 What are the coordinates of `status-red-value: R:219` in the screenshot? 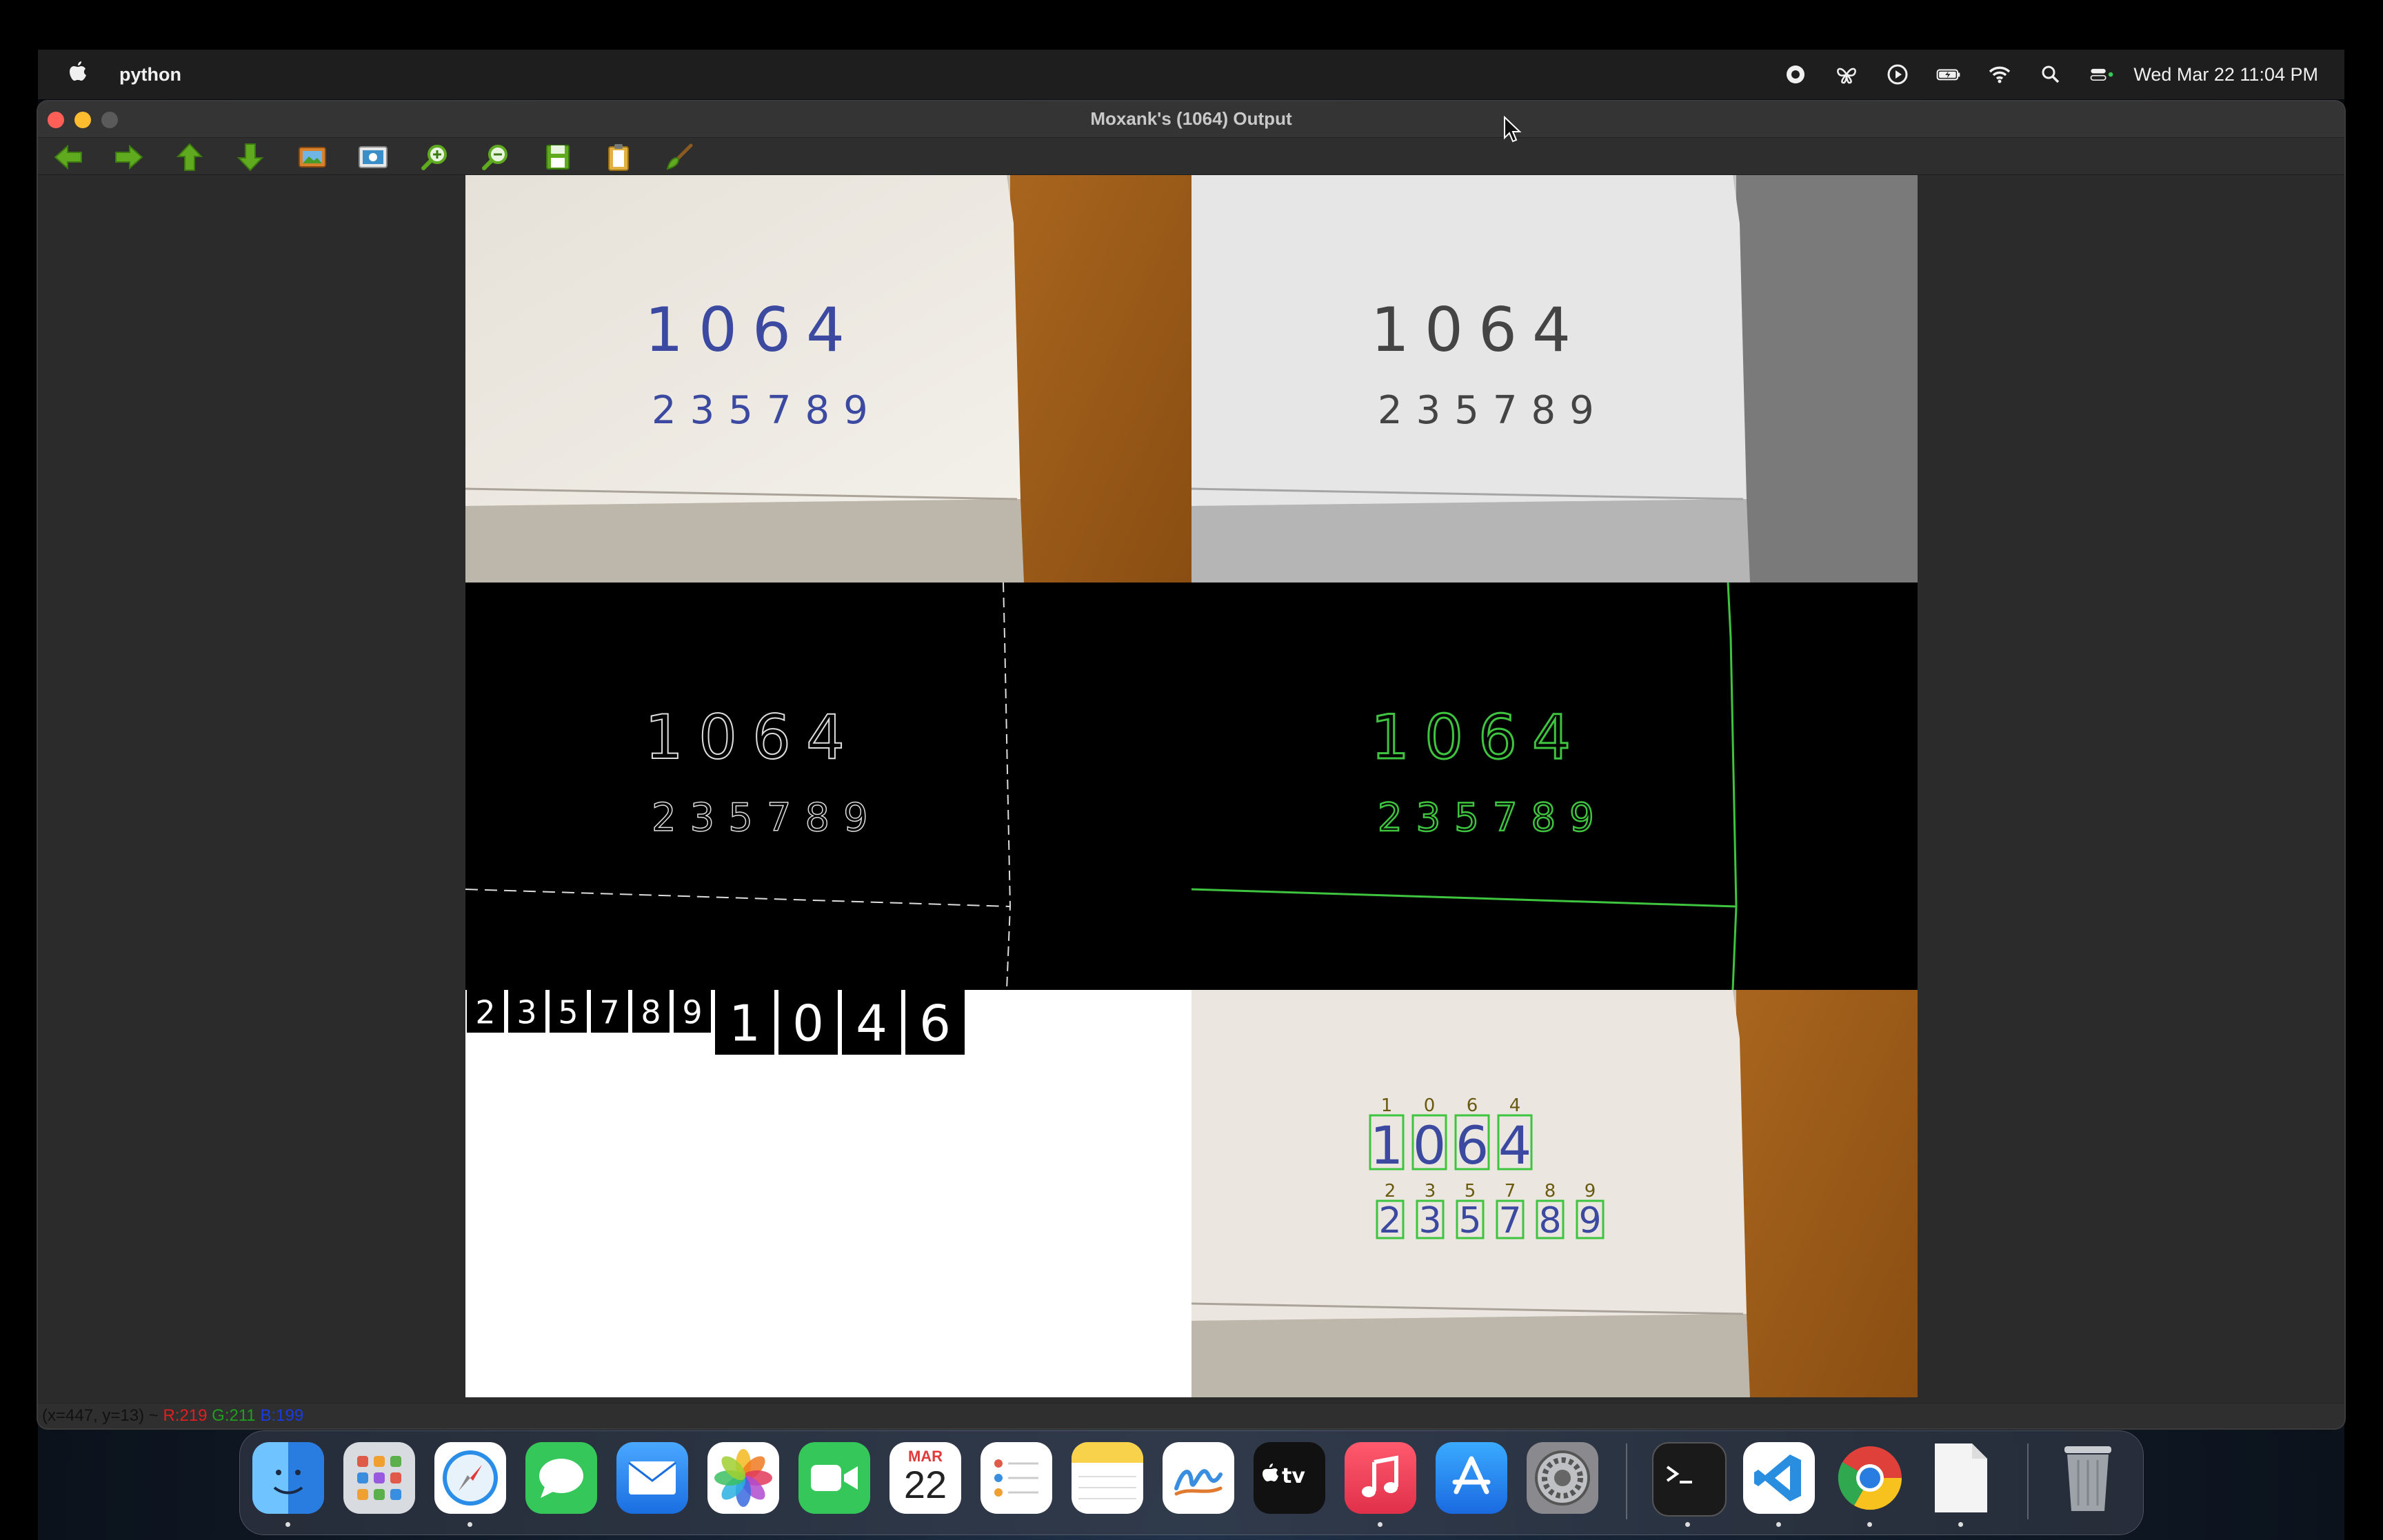 It's located at (185, 1416).